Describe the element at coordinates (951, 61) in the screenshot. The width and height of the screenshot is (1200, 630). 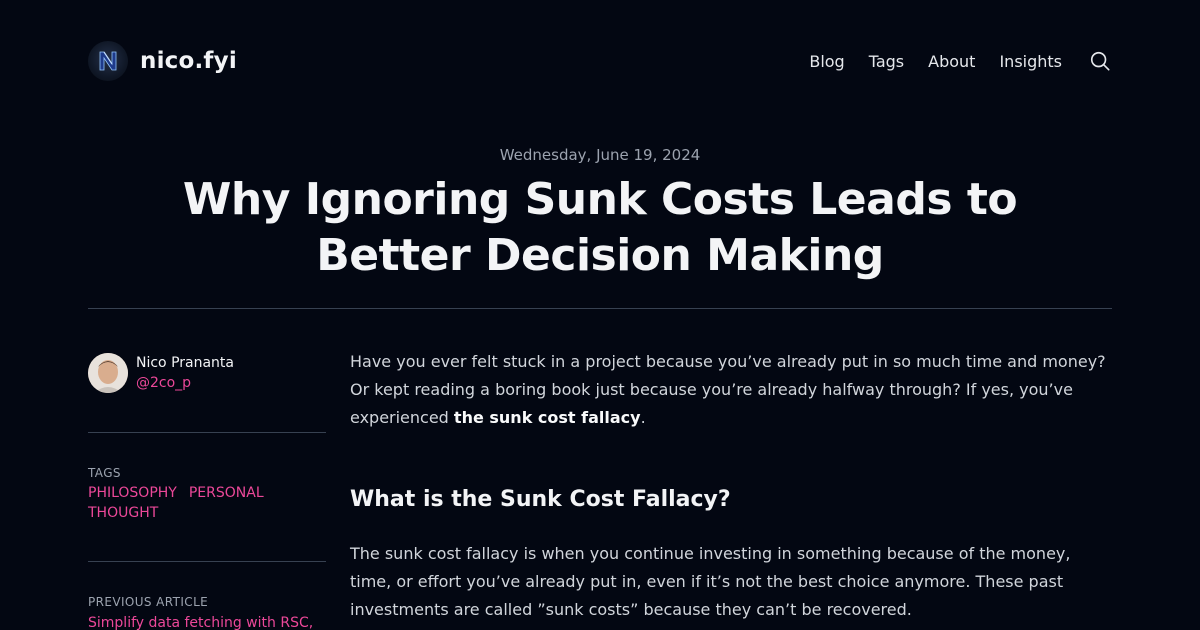
I see `nav-about: About` at that location.